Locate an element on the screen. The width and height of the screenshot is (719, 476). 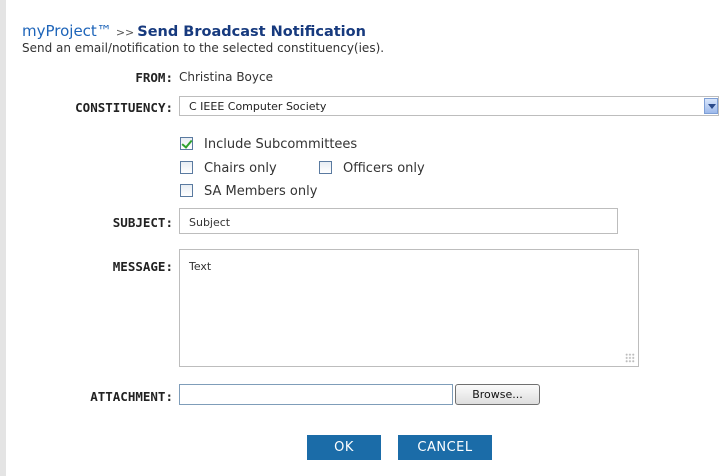
resize-grip-icon is located at coordinates (630, 358).